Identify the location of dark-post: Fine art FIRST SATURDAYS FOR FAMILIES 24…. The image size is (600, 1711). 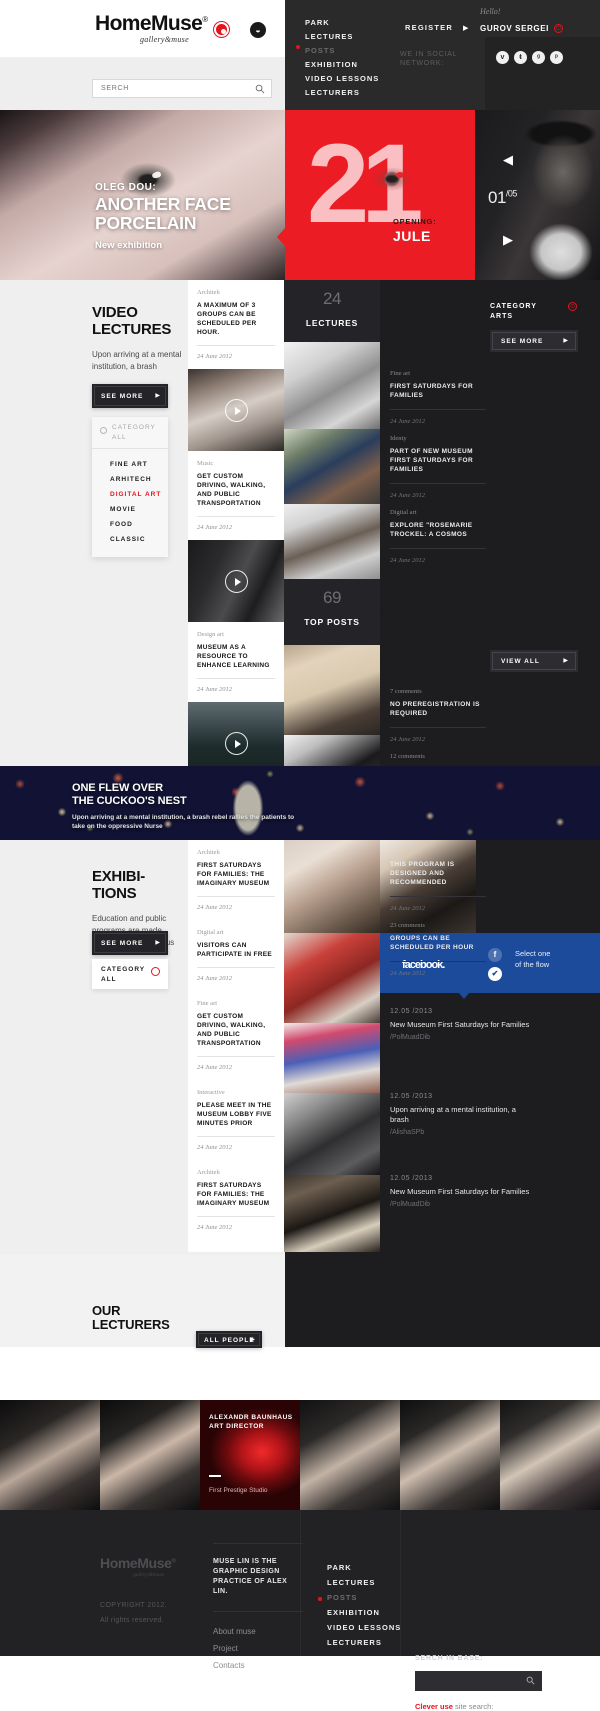
(440, 402).